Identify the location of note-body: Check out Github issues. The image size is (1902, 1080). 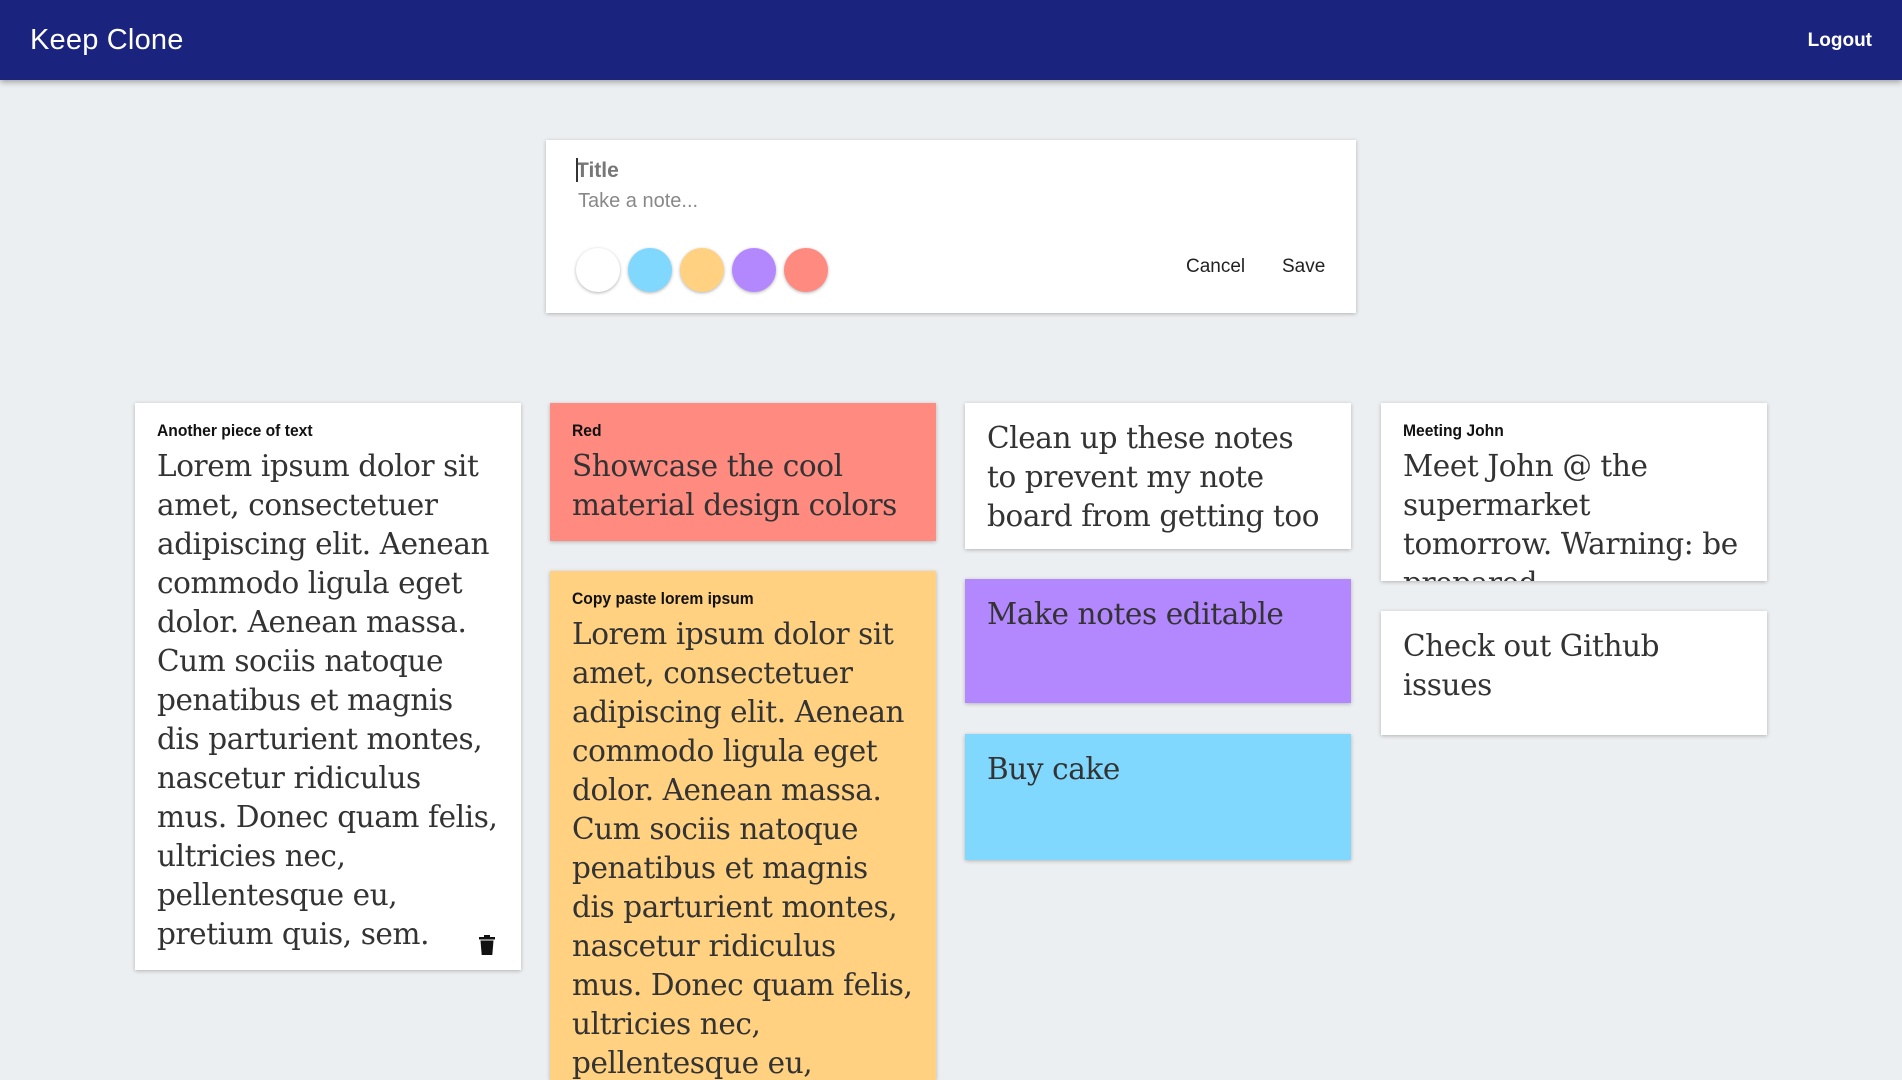
(1531, 665).